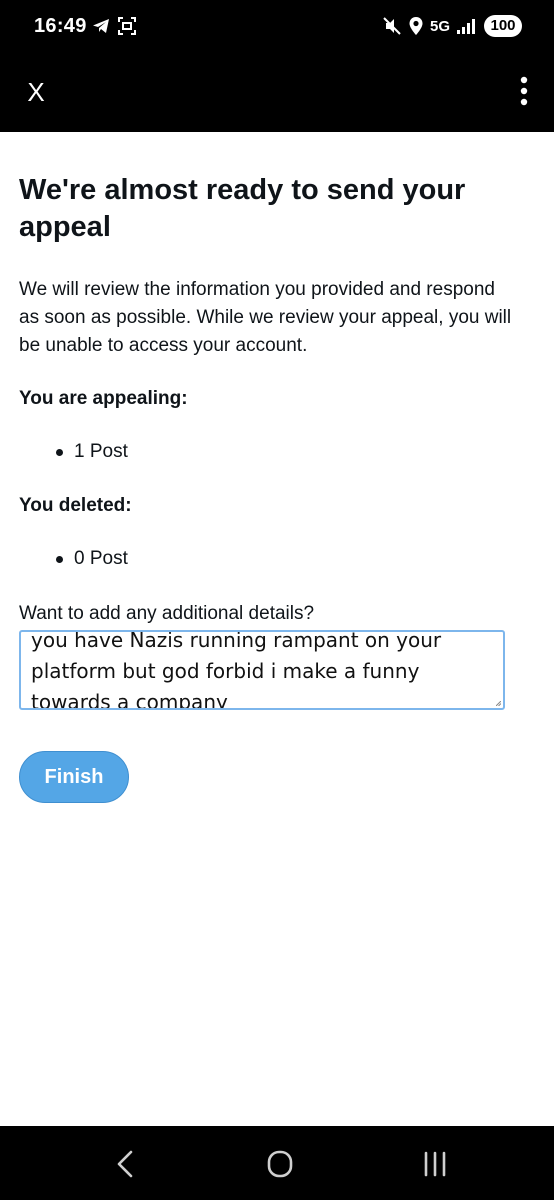 The width and height of the screenshot is (554, 1200). I want to click on recents-button, so click(435, 1164).